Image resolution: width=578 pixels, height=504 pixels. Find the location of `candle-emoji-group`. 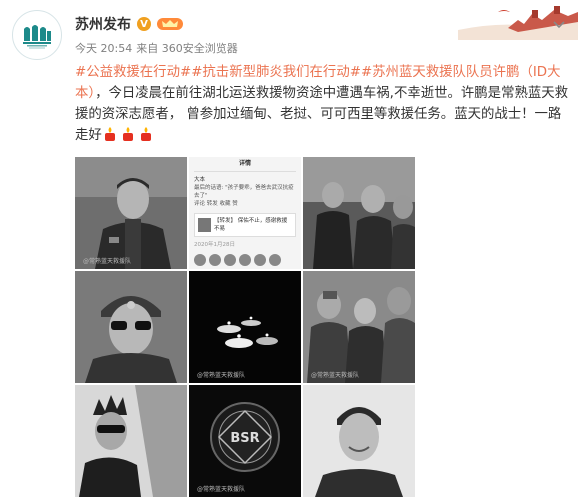

candle-emoji-group is located at coordinates (129, 135).